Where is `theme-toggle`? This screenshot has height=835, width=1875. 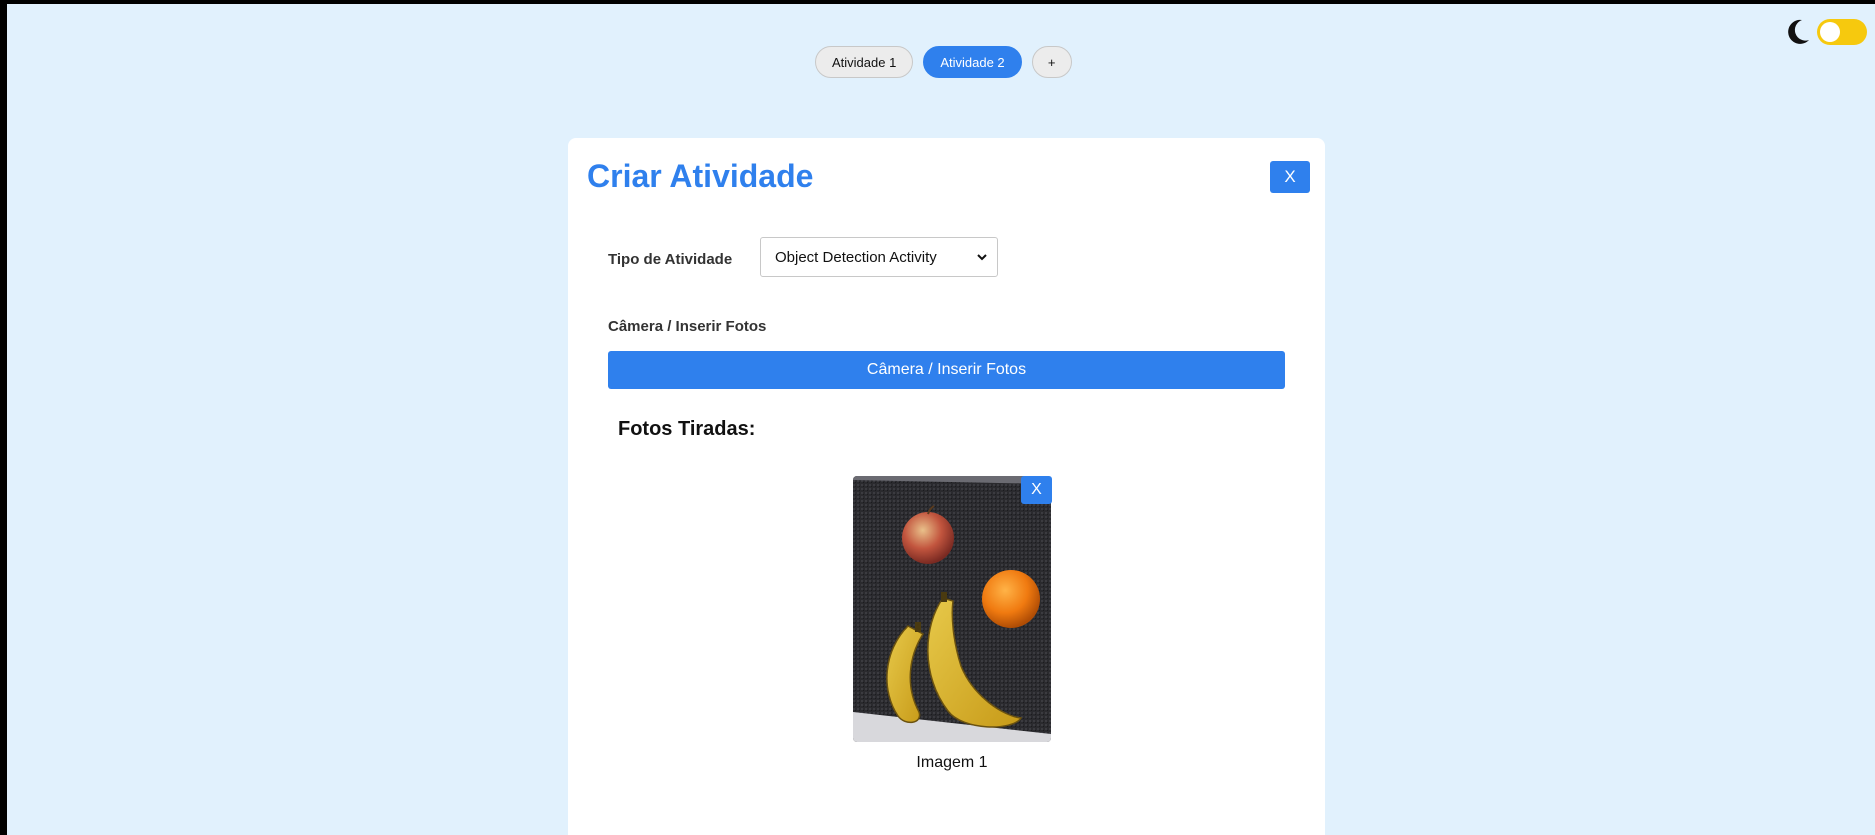 theme-toggle is located at coordinates (1826, 32).